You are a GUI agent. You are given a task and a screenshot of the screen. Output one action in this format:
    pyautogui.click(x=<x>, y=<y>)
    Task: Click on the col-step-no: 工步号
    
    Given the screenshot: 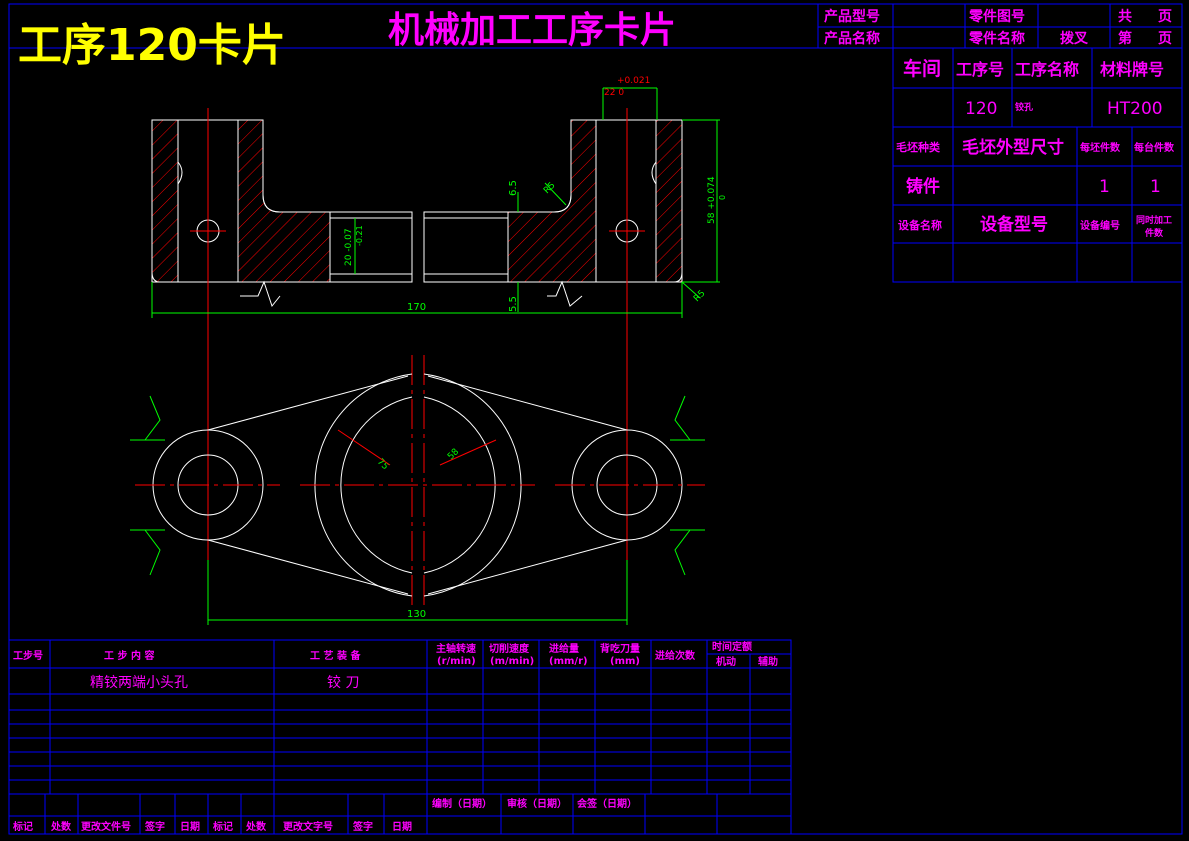 What is the action you would take?
    pyautogui.click(x=28, y=655)
    